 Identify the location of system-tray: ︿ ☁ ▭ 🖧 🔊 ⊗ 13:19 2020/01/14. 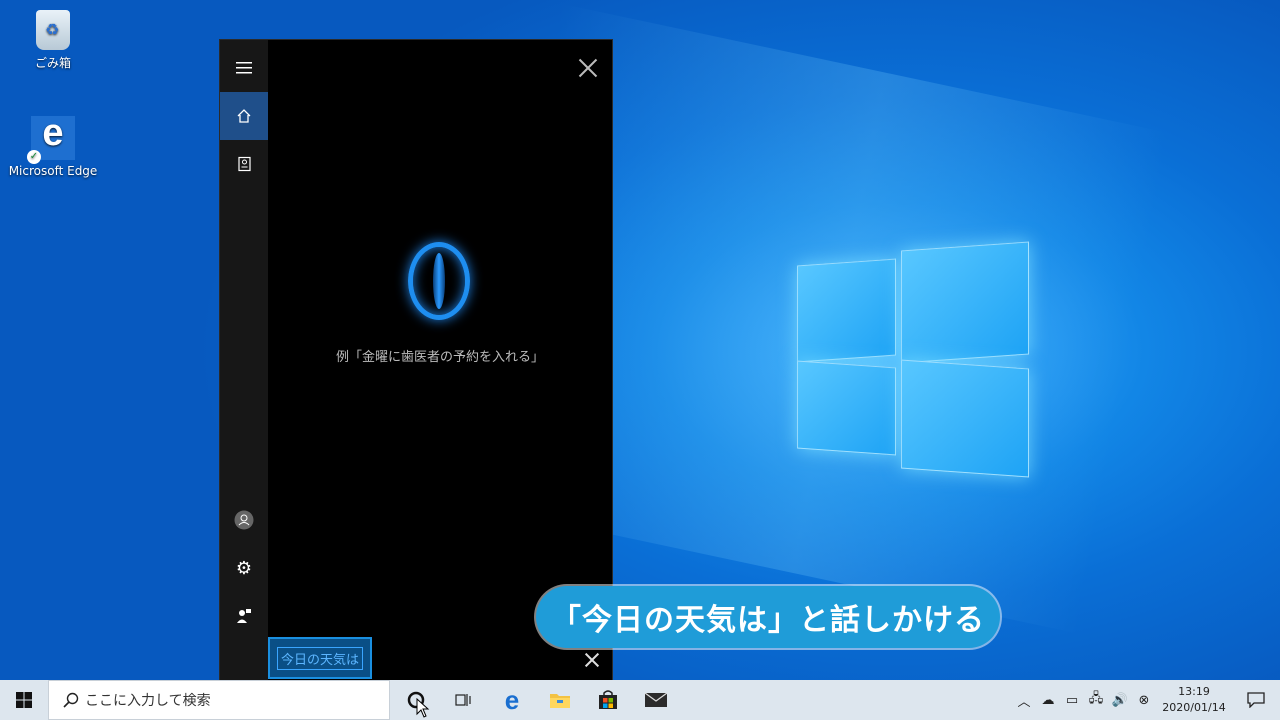
(1146, 700).